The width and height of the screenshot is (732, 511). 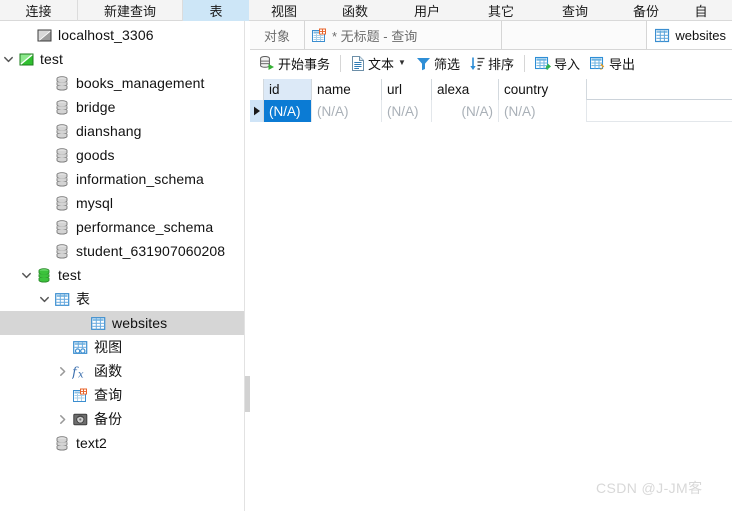 I want to click on grid-cell-selected: (N/A), so click(x=288, y=111).